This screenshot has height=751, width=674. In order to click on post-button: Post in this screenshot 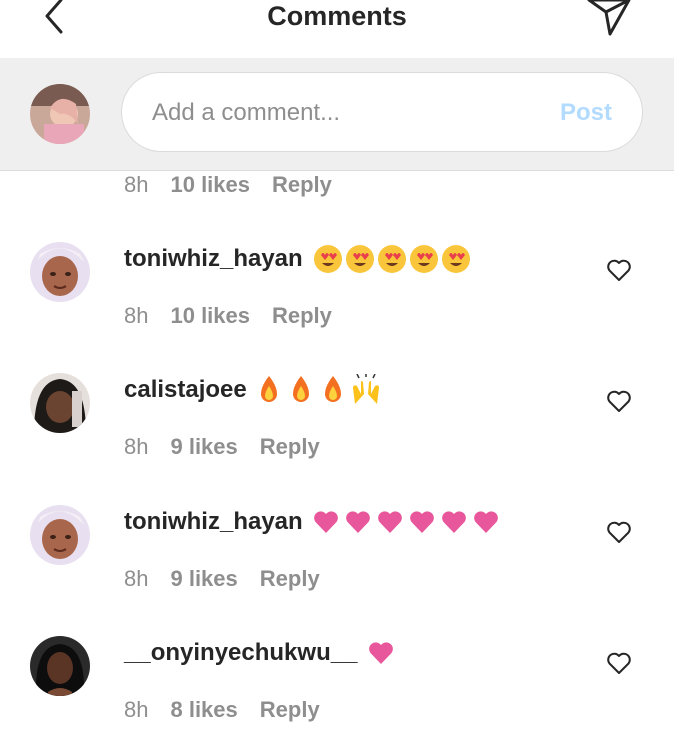, I will do `click(586, 113)`.